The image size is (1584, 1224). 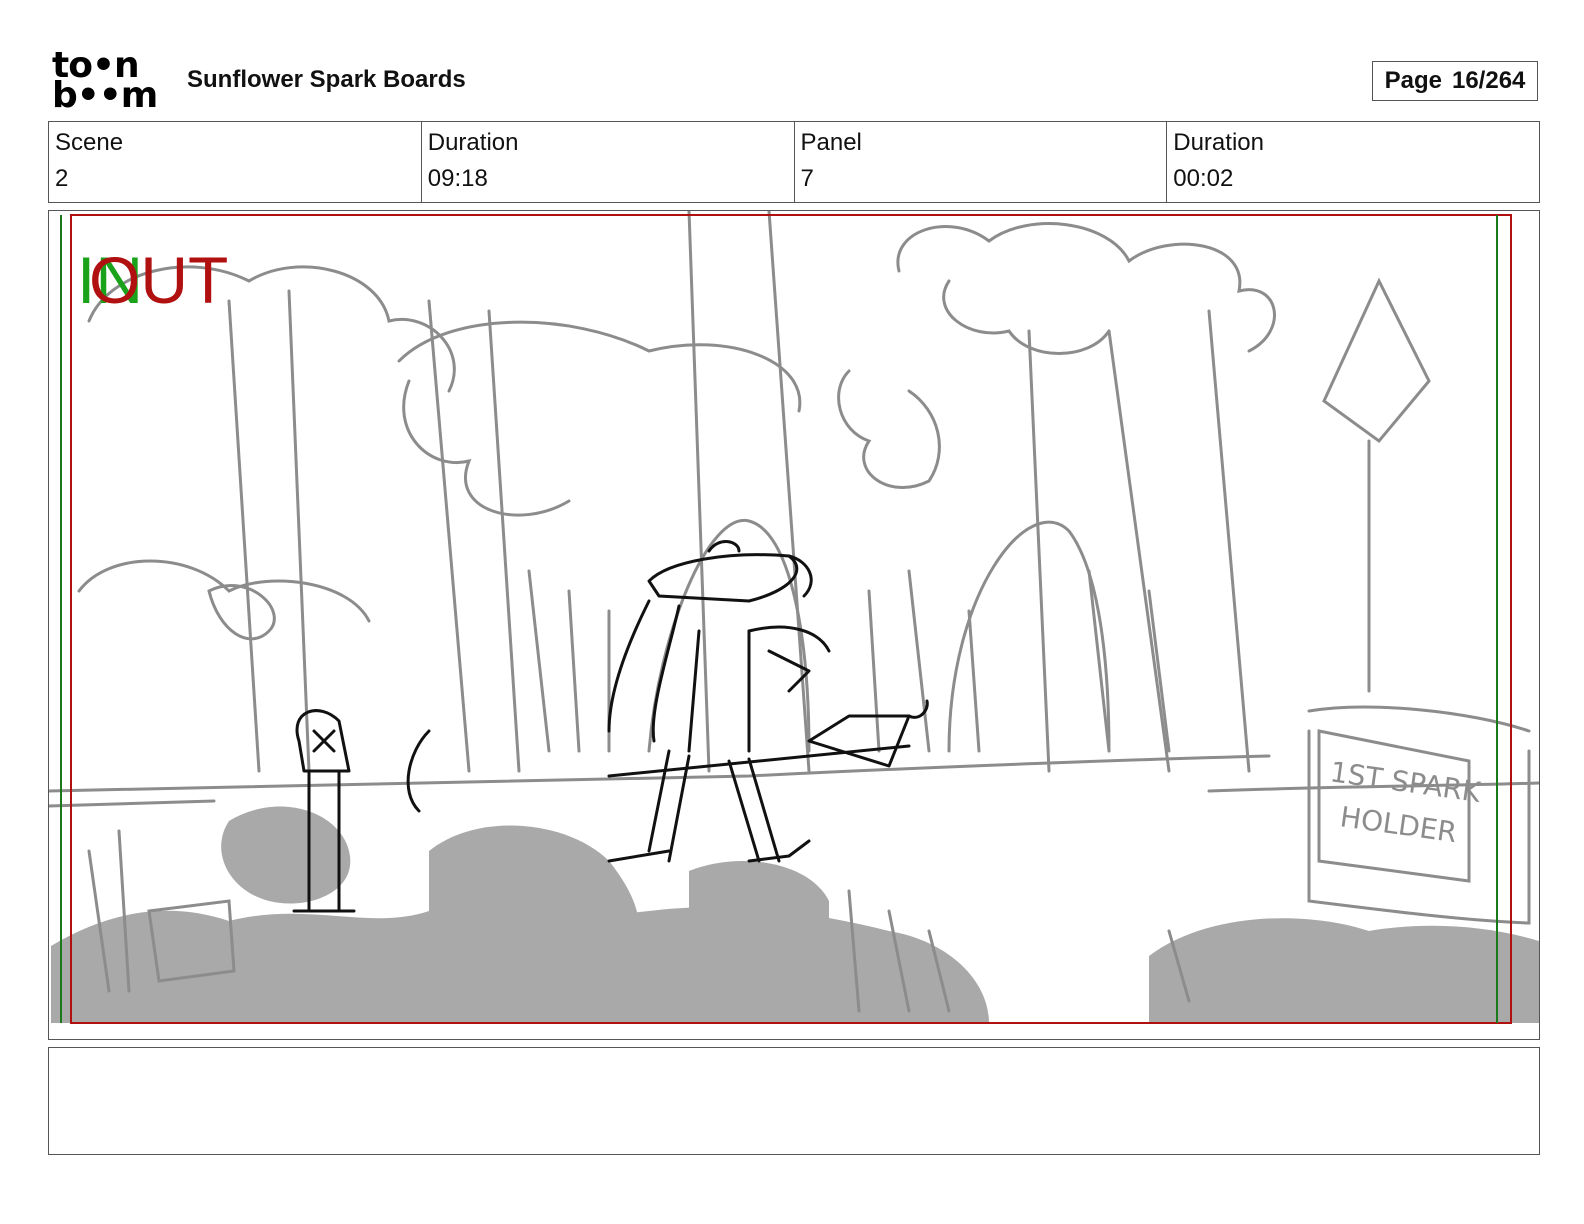 What do you see at coordinates (981, 162) in the screenshot?
I see `panel-cell: Panel 7` at bounding box center [981, 162].